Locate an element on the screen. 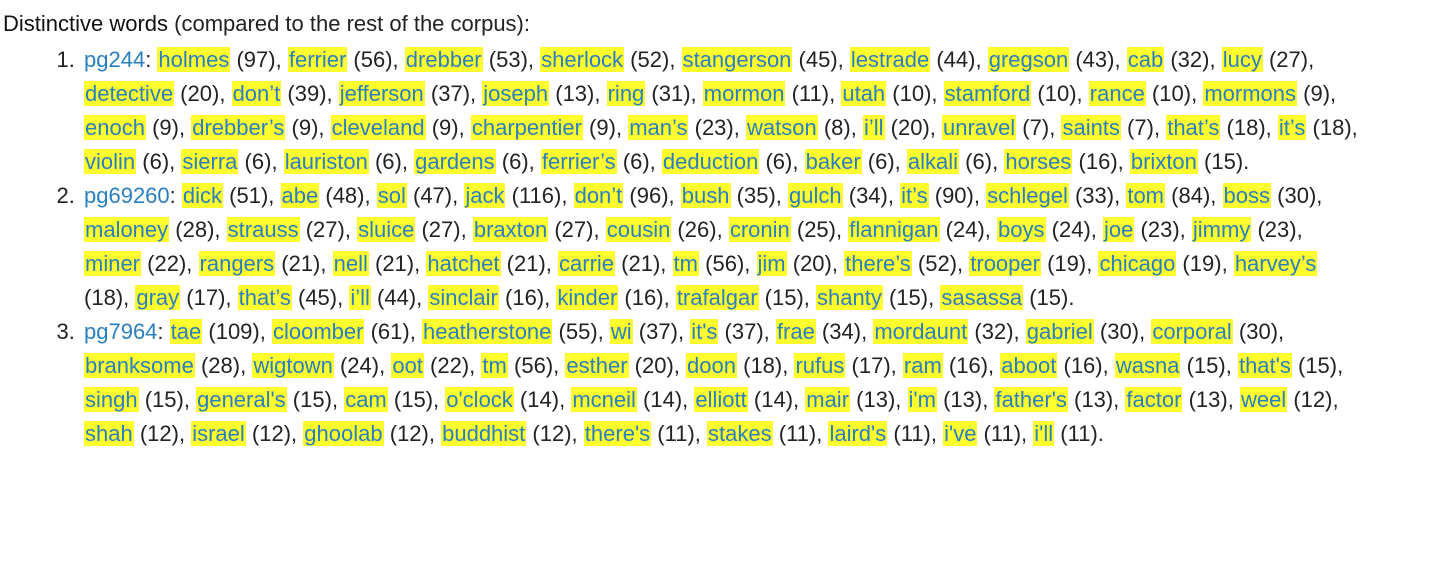 This screenshot has height=561, width=1441. distinctive-word: carrie is located at coordinates (587, 263).